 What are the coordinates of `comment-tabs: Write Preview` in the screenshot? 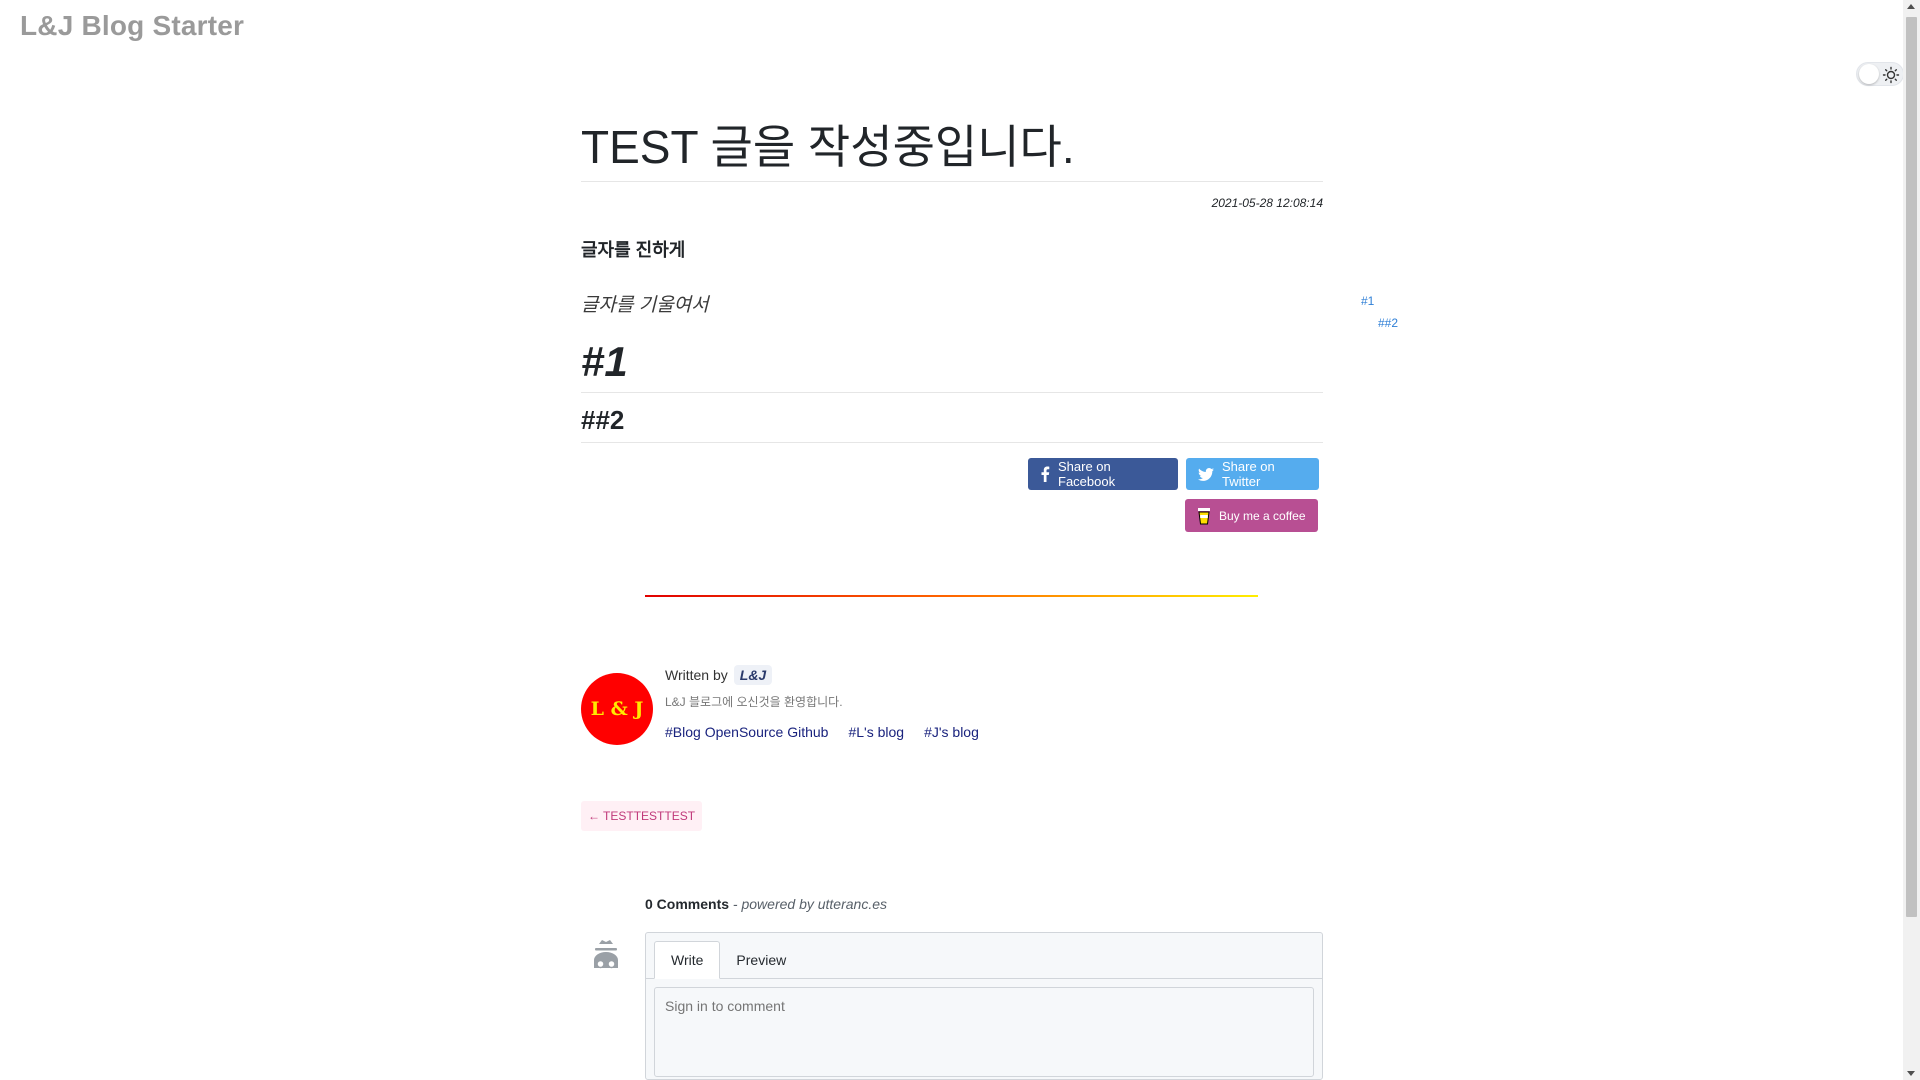 It's located at (984, 956).